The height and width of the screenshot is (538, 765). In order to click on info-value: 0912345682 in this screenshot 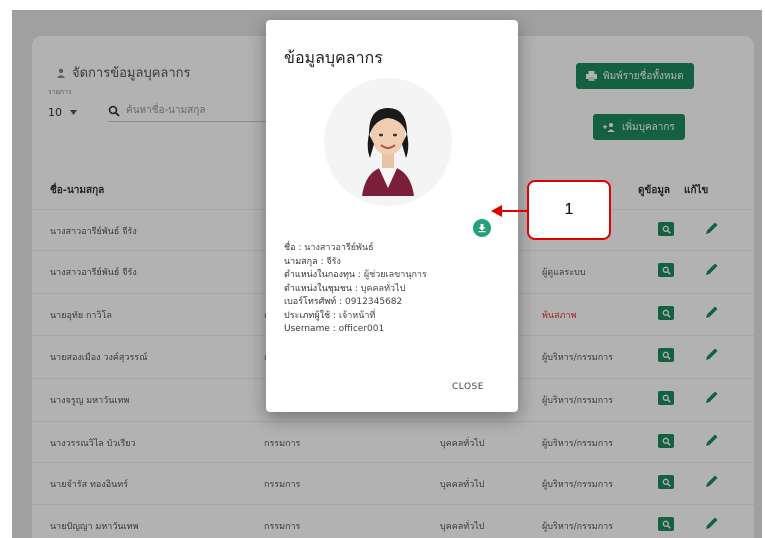, I will do `click(373, 302)`.